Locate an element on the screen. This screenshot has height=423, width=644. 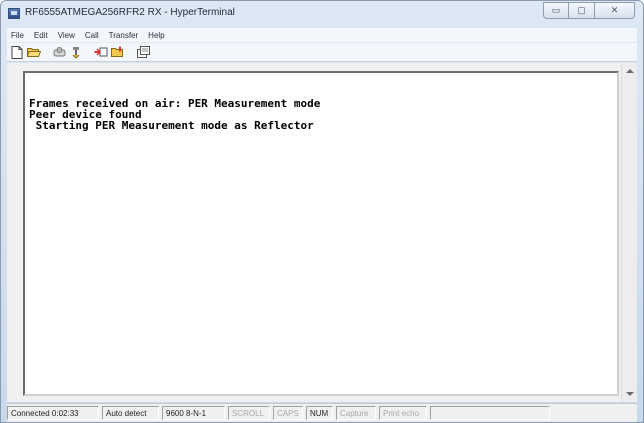
close-button: ✕ is located at coordinates (615, 10).